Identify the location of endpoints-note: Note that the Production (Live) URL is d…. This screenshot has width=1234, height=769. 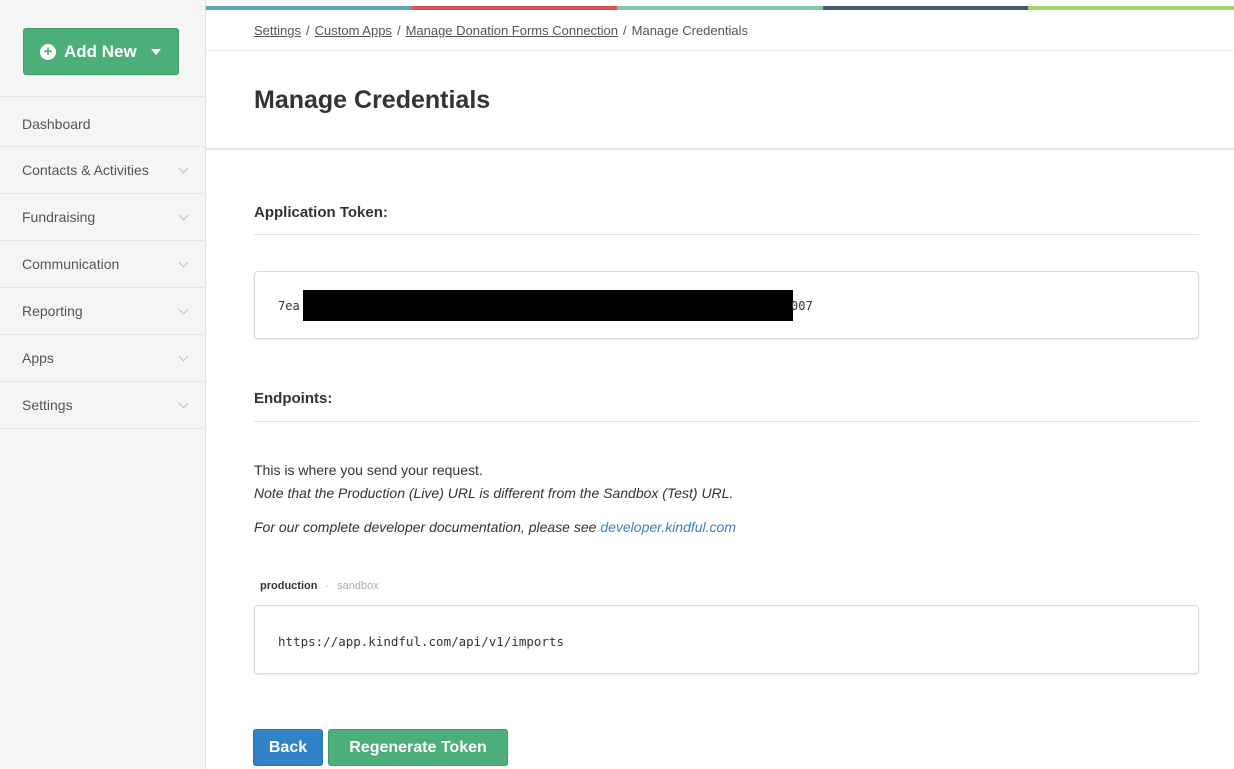
(494, 493).